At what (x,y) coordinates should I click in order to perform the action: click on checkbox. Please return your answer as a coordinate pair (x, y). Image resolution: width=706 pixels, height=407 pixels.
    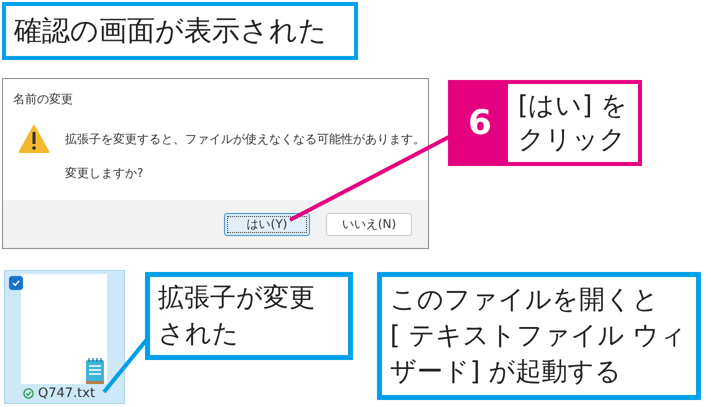
    Looking at the image, I should click on (16, 283).